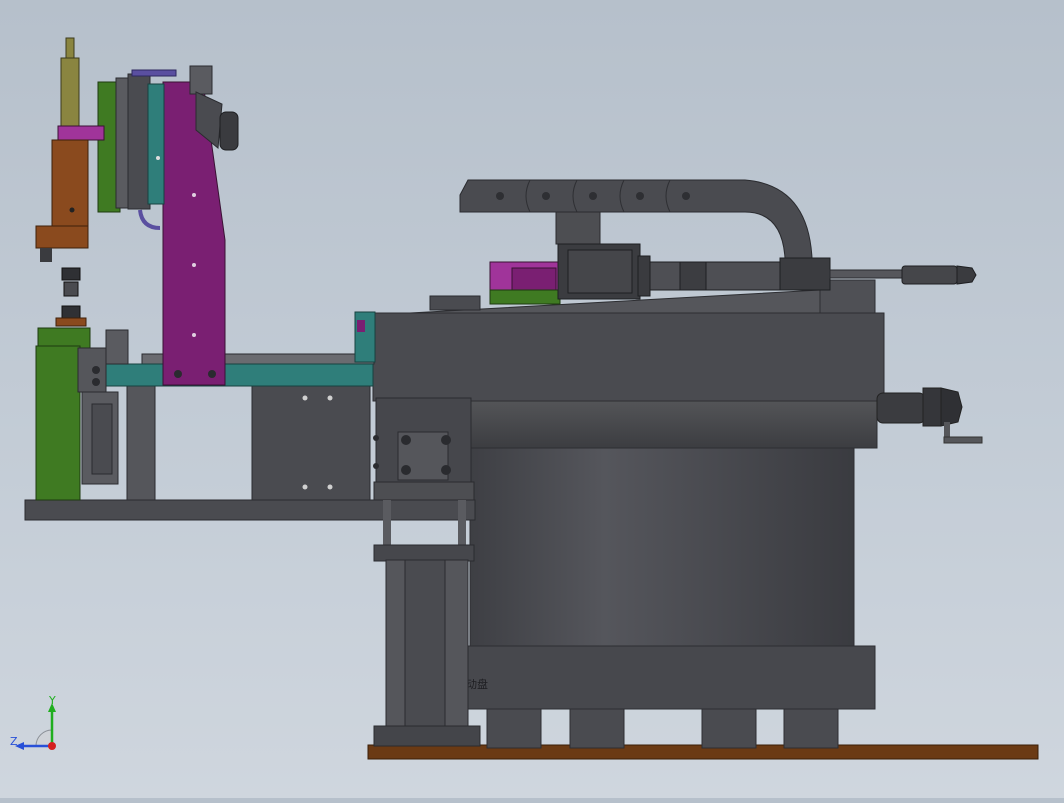 This screenshot has width=1064, height=803. I want to click on axis-triad: Y Z, so click(38, 726).